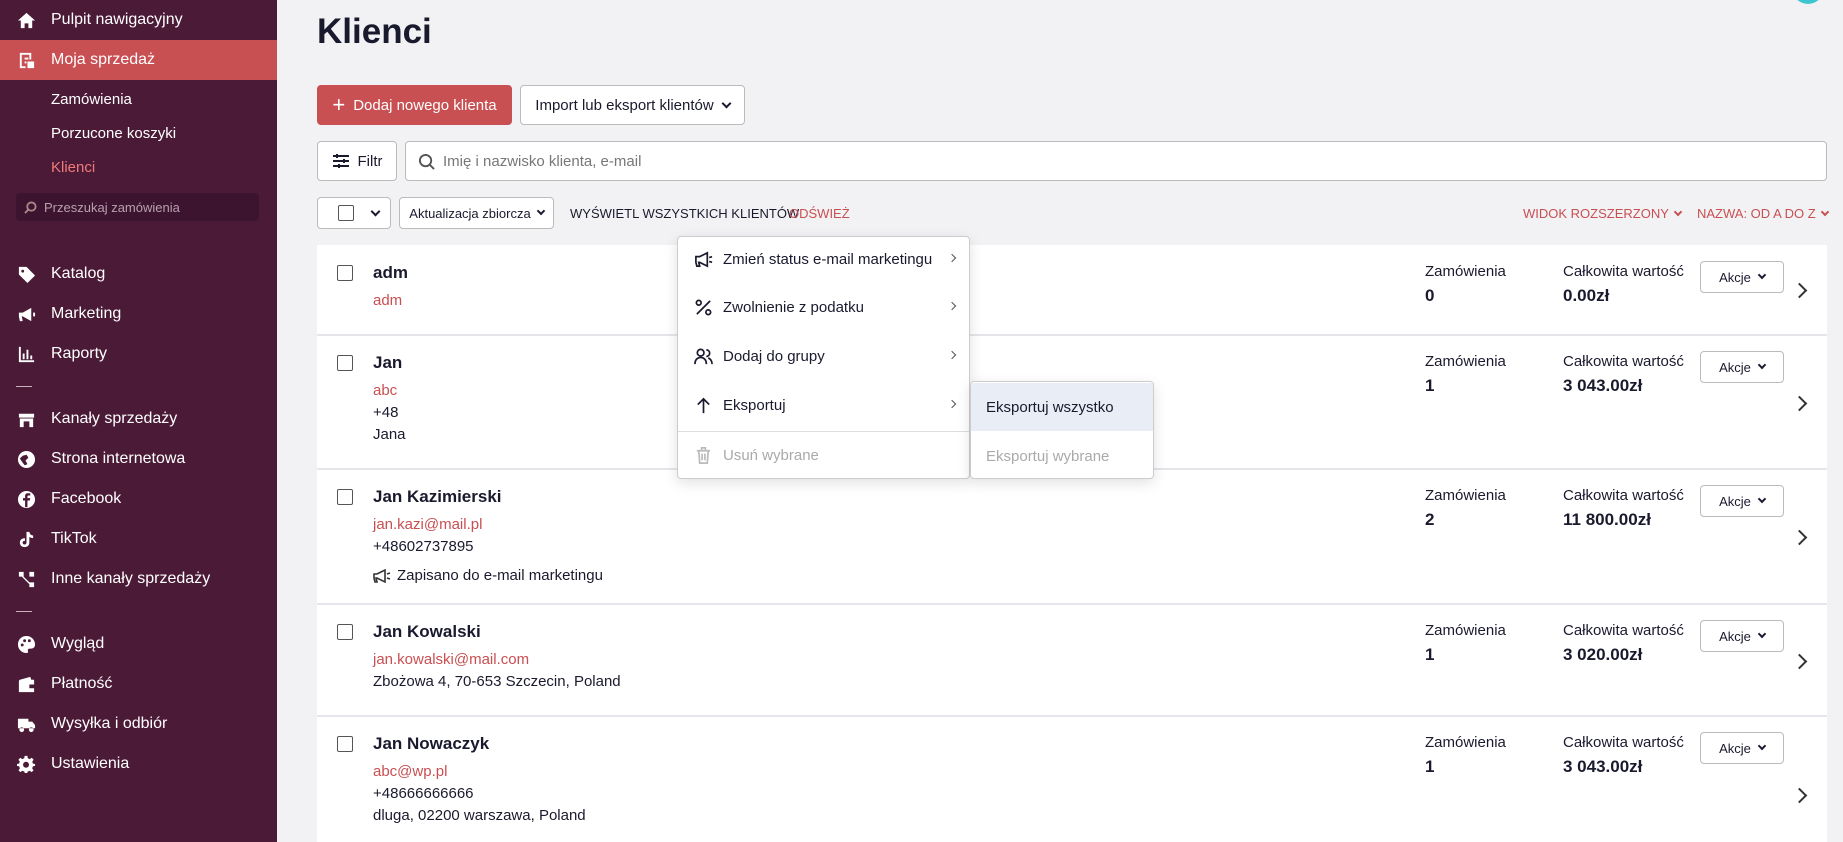 The height and width of the screenshot is (842, 1843). What do you see at coordinates (684, 213) in the screenshot?
I see `show-all-customers-link: WYŚWIETL WSZYSTKICH KLIENTÓW` at bounding box center [684, 213].